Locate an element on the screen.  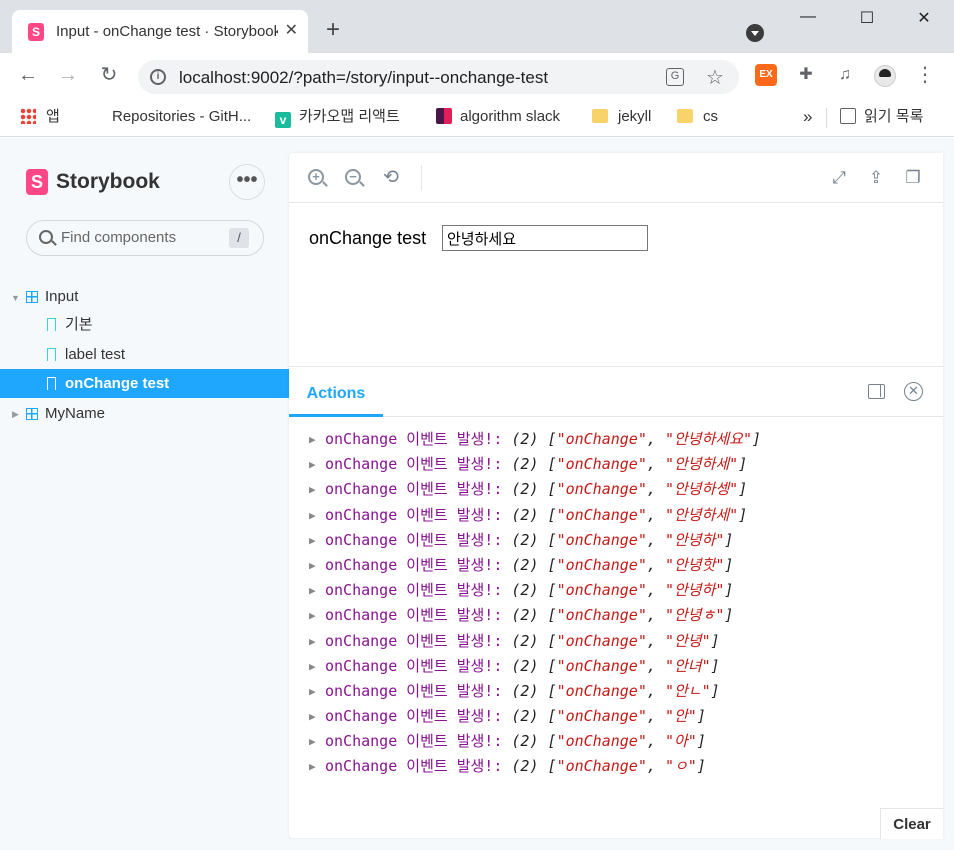
bookmark-apps: 앱 is located at coordinates (40, 117).